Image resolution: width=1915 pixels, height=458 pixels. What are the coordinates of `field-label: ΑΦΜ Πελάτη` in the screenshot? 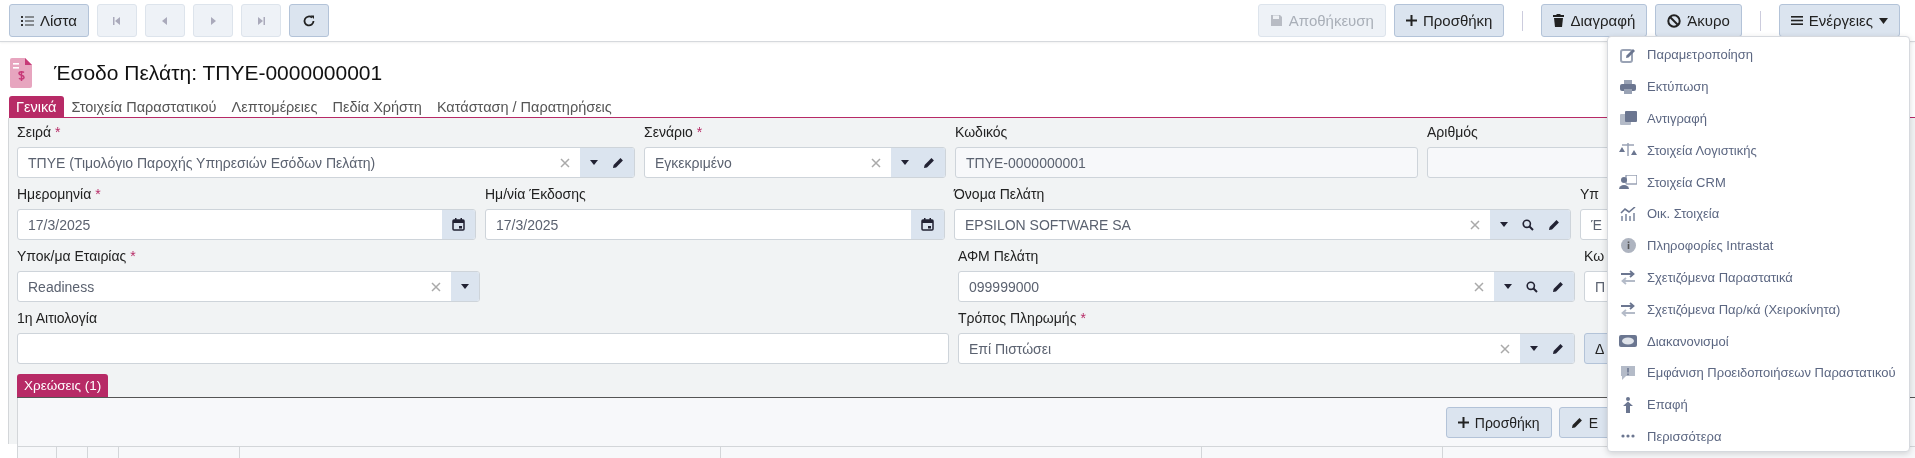 It's located at (998, 256).